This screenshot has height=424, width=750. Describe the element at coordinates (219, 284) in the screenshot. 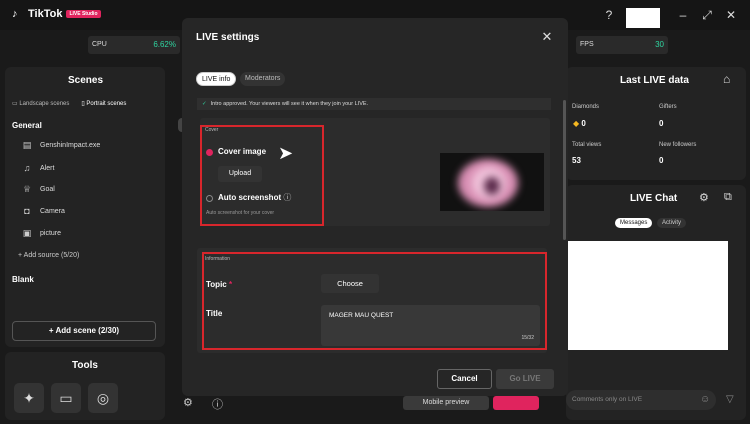

I see `topic-label: Topic *` at that location.